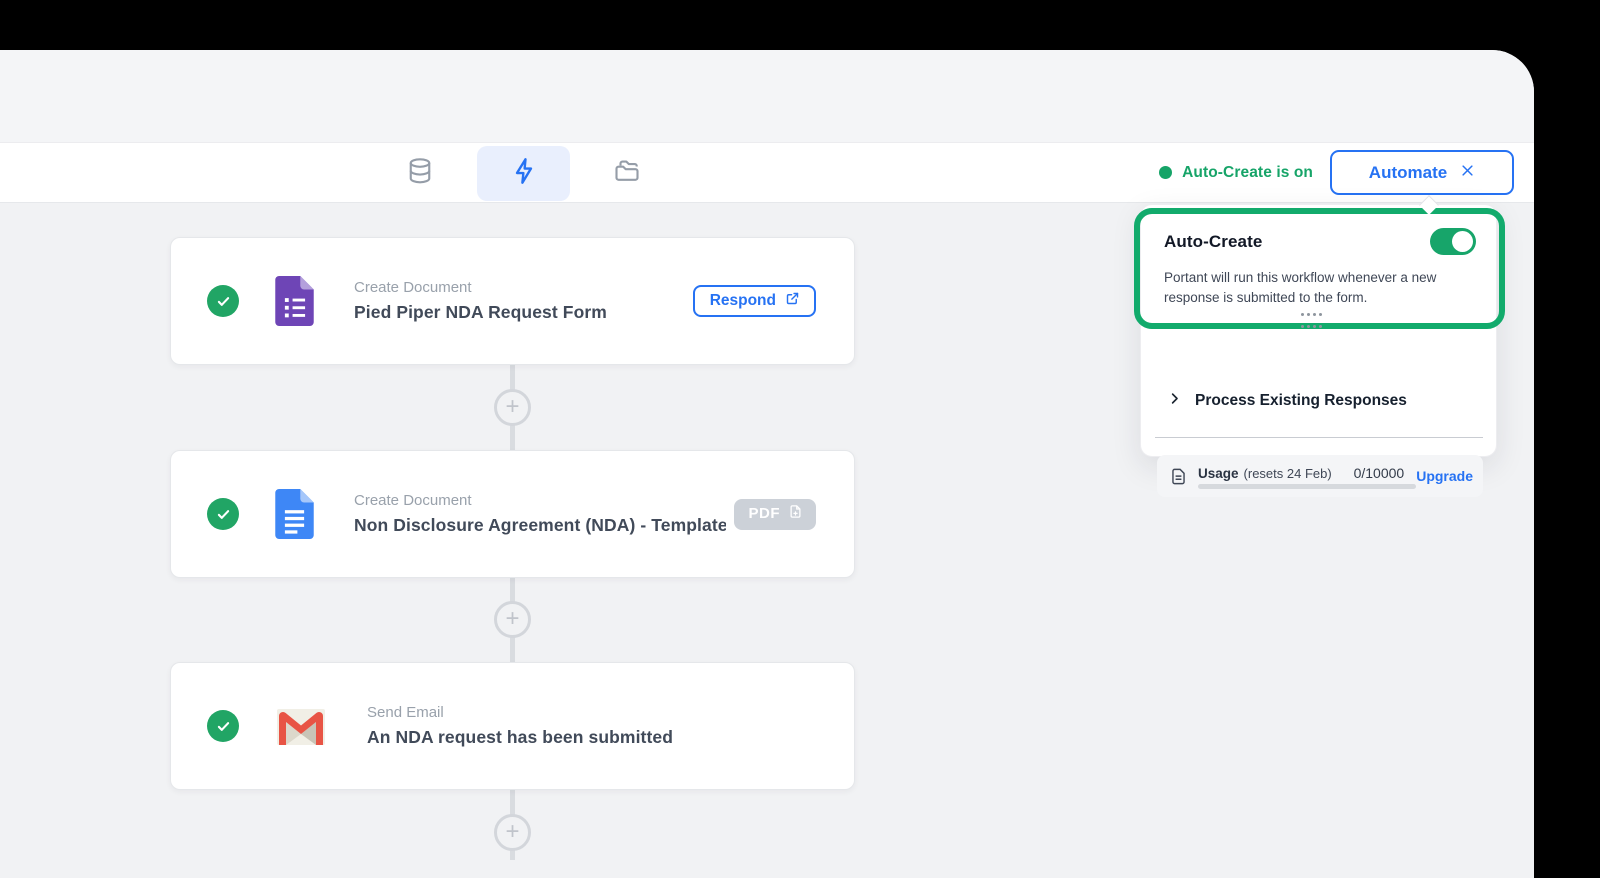 The height and width of the screenshot is (878, 1600). I want to click on pdf-output-badge: PDF, so click(774, 514).